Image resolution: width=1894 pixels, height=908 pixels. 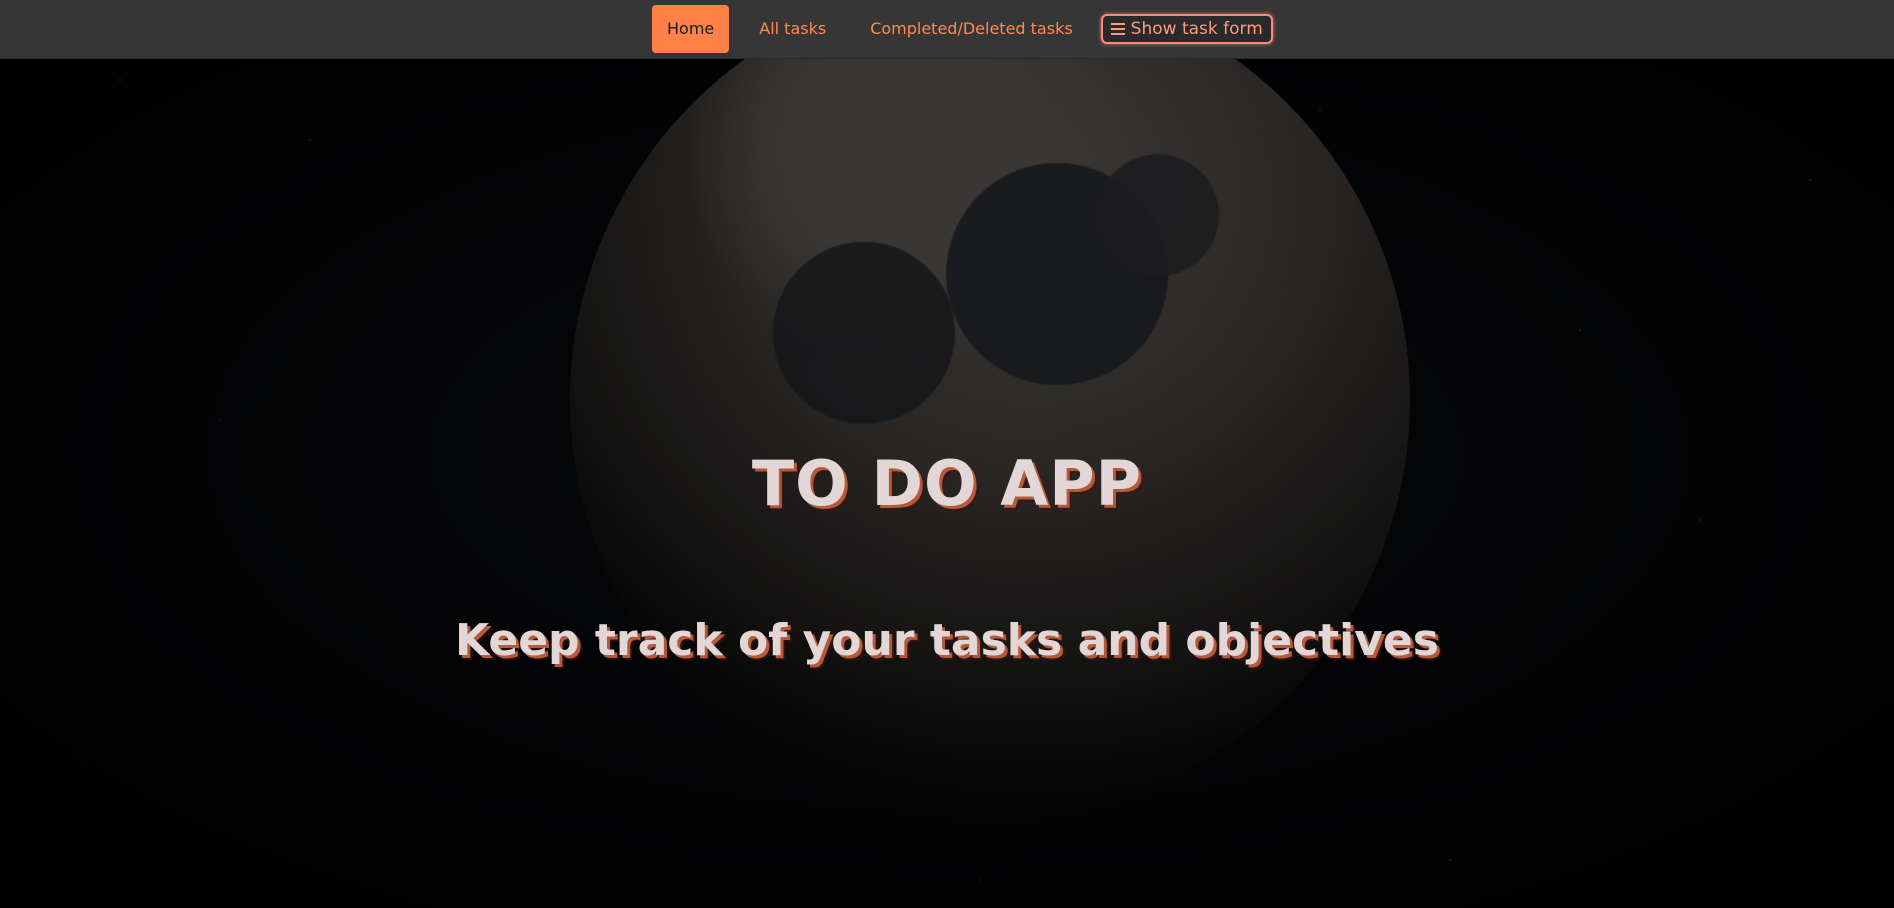 I want to click on list-icon, so click(x=1117, y=29).